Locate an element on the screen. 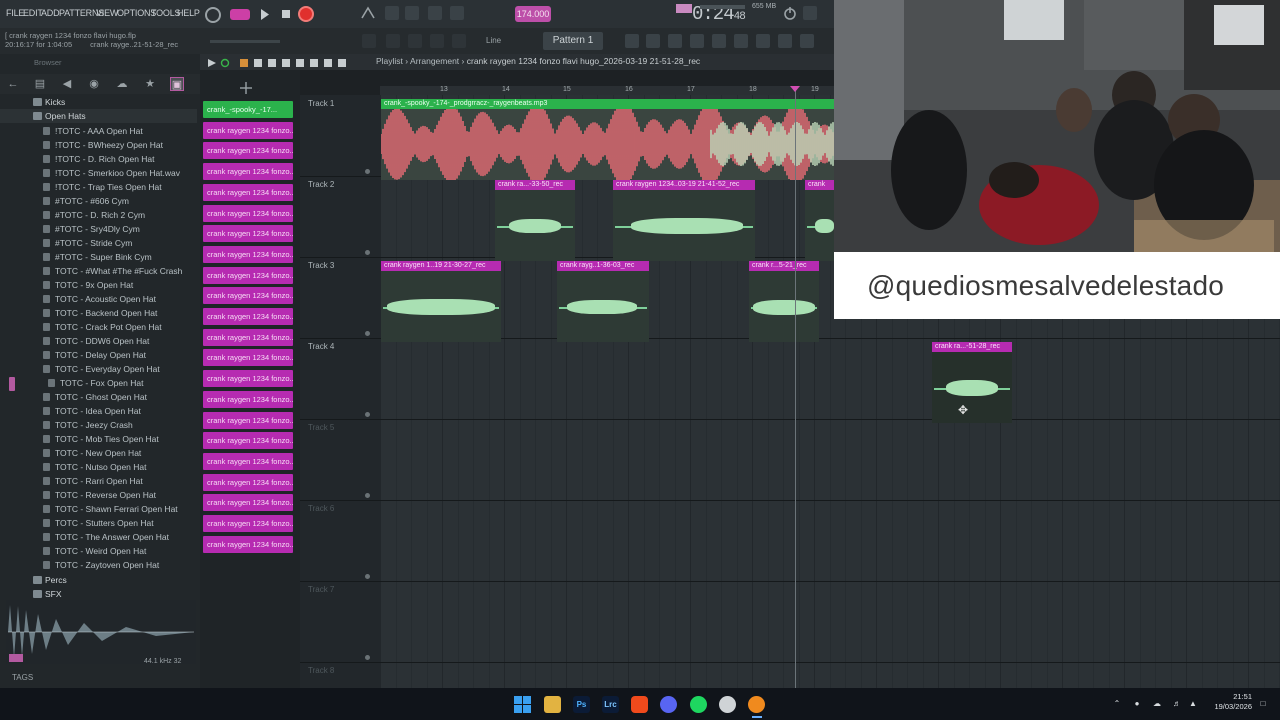 This screenshot has width=1280, height=720. volume-icon: ♬ is located at coordinates (1177, 704).